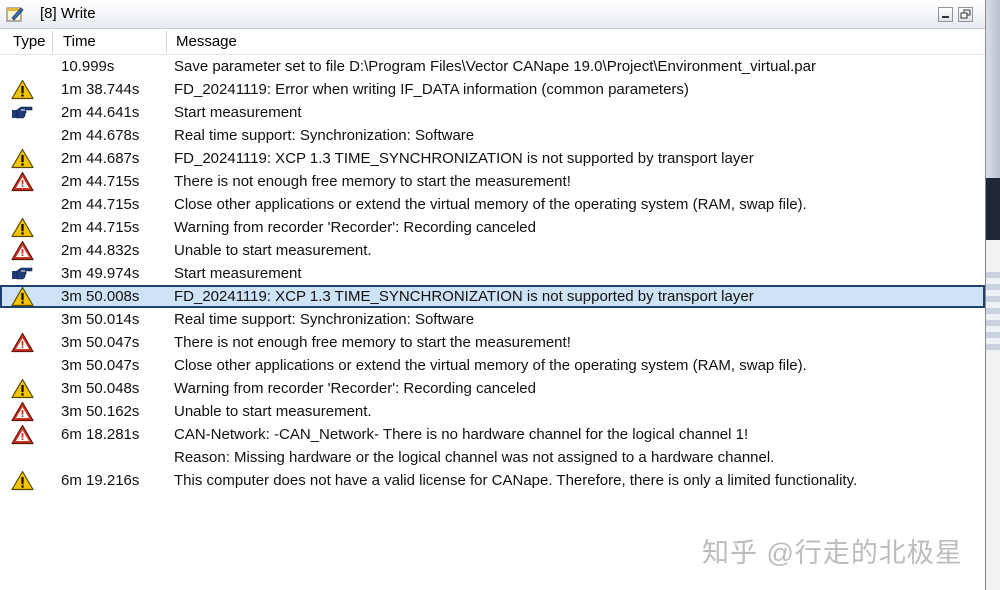  I want to click on column-header-message: Message, so click(206, 41).